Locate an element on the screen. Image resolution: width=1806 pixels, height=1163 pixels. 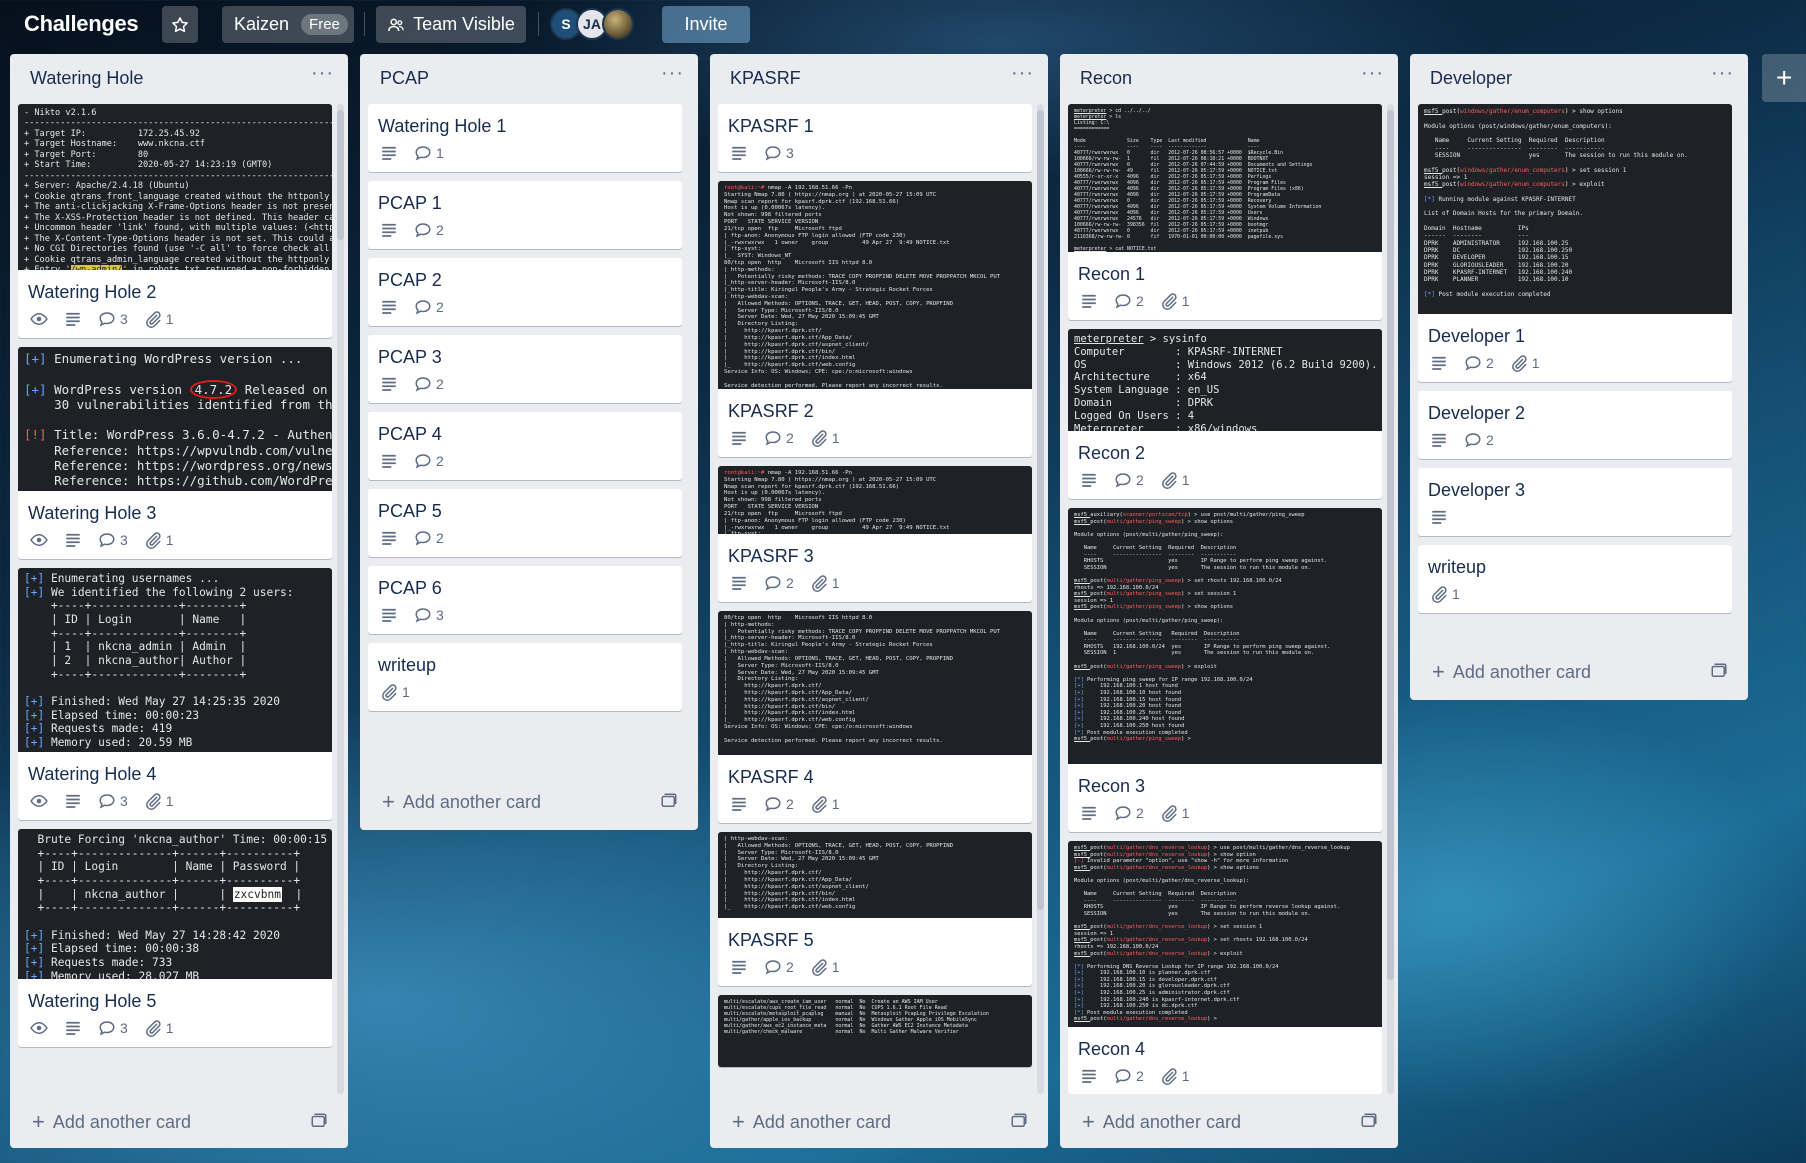
card: Watering Hole 1 1 is located at coordinates (525, 138).